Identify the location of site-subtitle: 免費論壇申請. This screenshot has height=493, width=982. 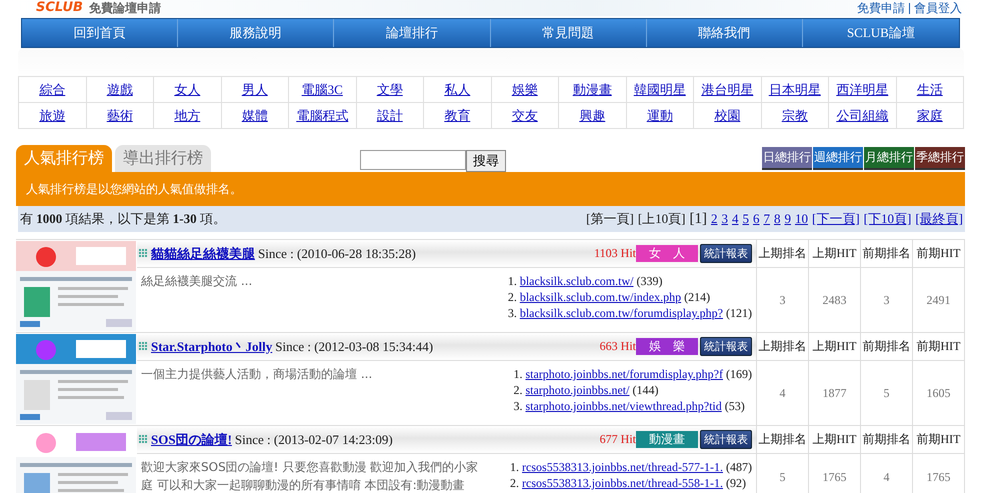
(124, 8).